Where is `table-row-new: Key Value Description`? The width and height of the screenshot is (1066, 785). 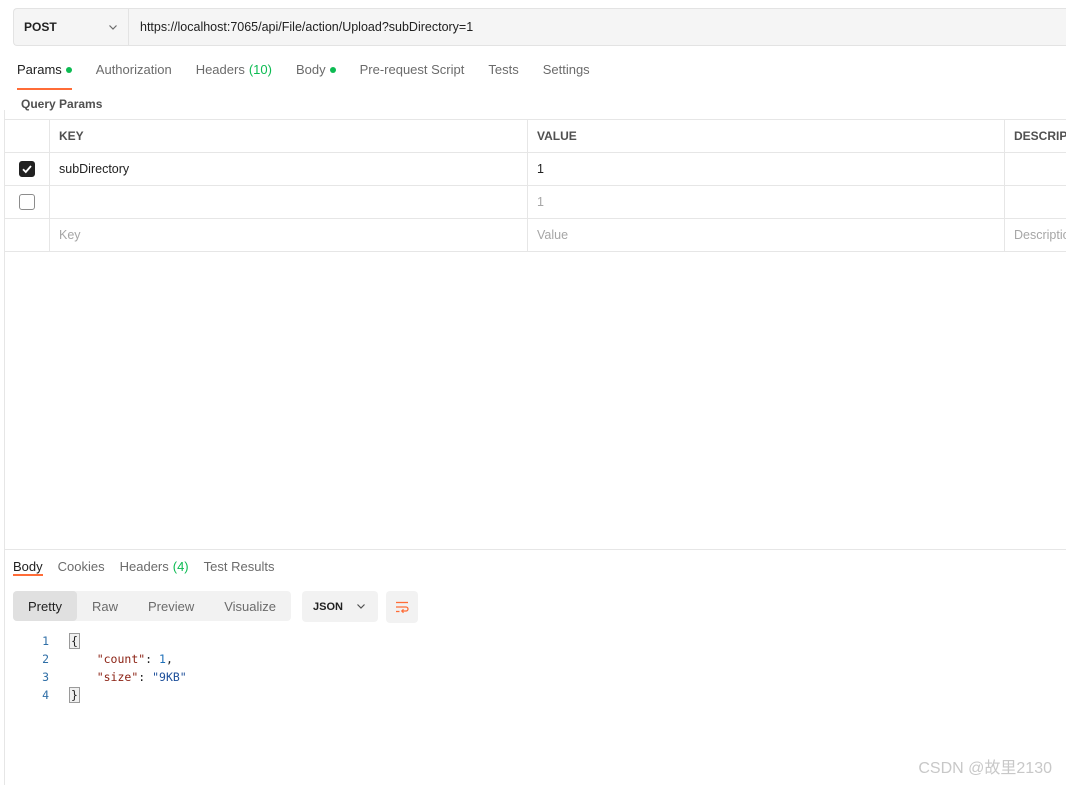 table-row-new: Key Value Description is located at coordinates (535, 235).